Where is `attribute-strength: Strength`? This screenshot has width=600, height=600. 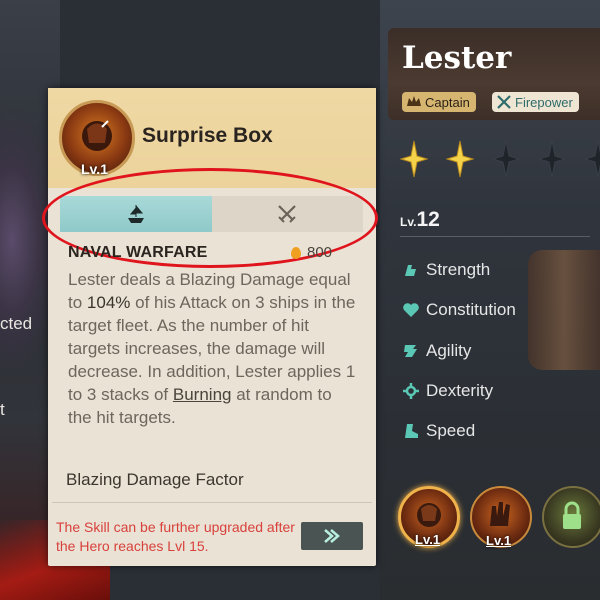
attribute-strength: Strength is located at coordinates (446, 270).